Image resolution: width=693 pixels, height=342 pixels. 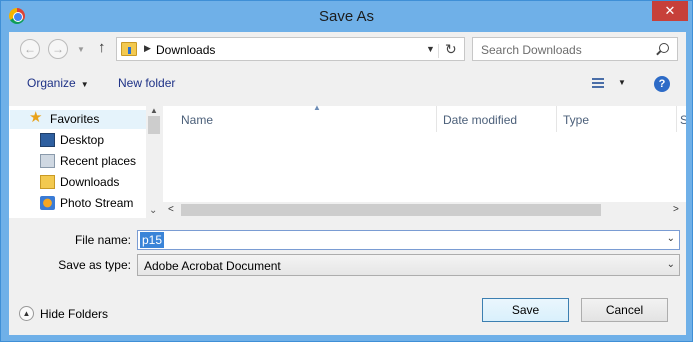 What do you see at coordinates (171, 209) in the screenshot?
I see `scroll-left-icon: <` at bounding box center [171, 209].